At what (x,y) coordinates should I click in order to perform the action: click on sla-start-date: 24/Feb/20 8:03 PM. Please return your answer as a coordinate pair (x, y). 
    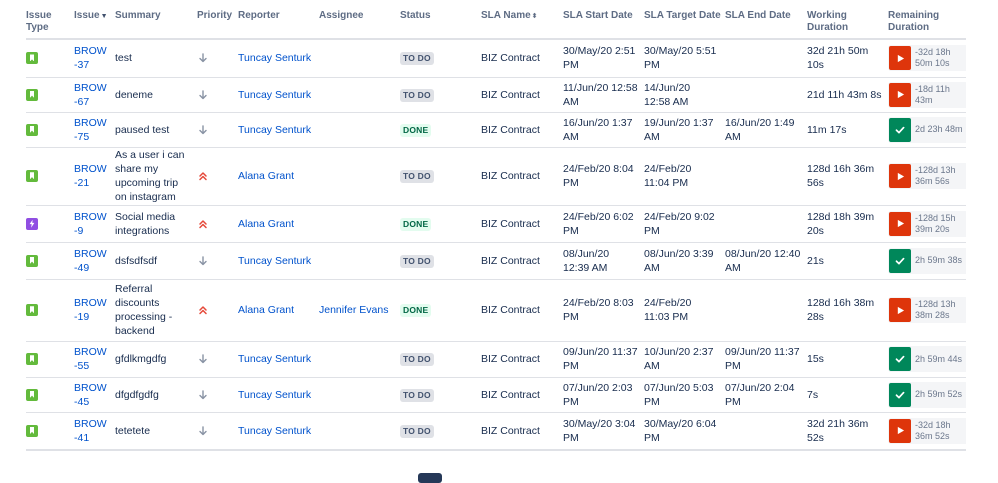
    Looking at the image, I should click on (598, 310).